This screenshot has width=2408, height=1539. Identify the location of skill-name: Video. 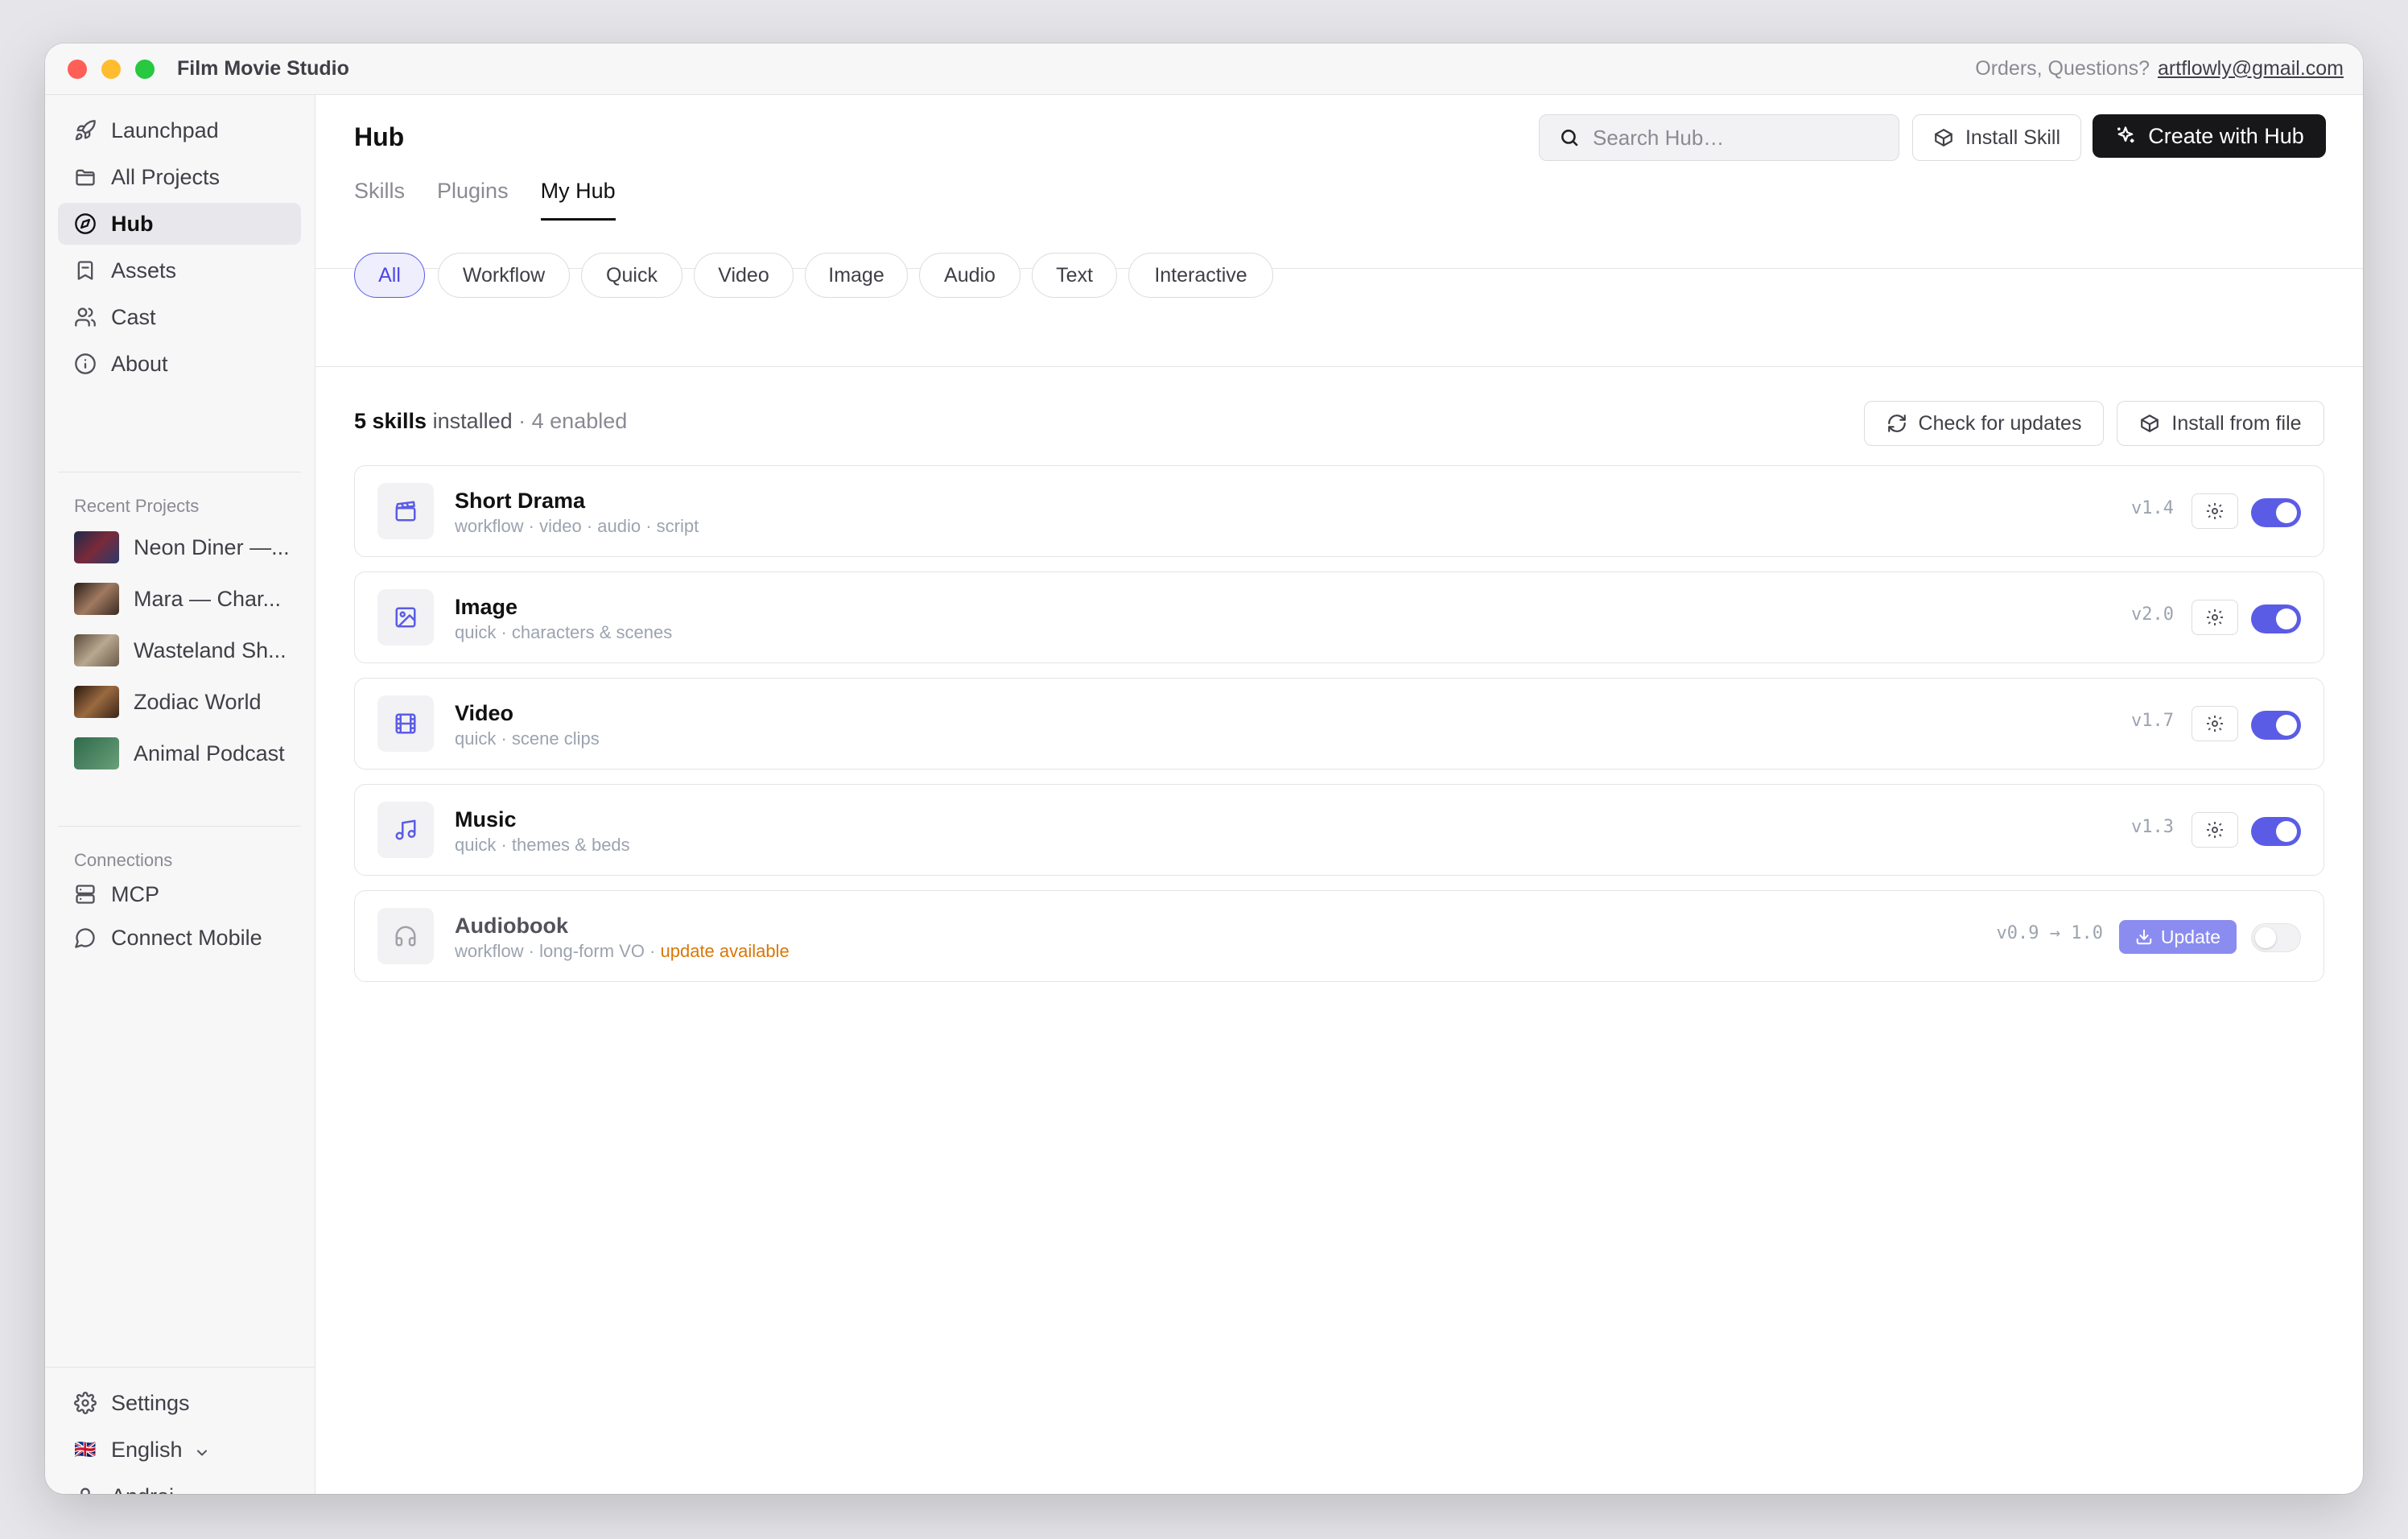
(484, 713).